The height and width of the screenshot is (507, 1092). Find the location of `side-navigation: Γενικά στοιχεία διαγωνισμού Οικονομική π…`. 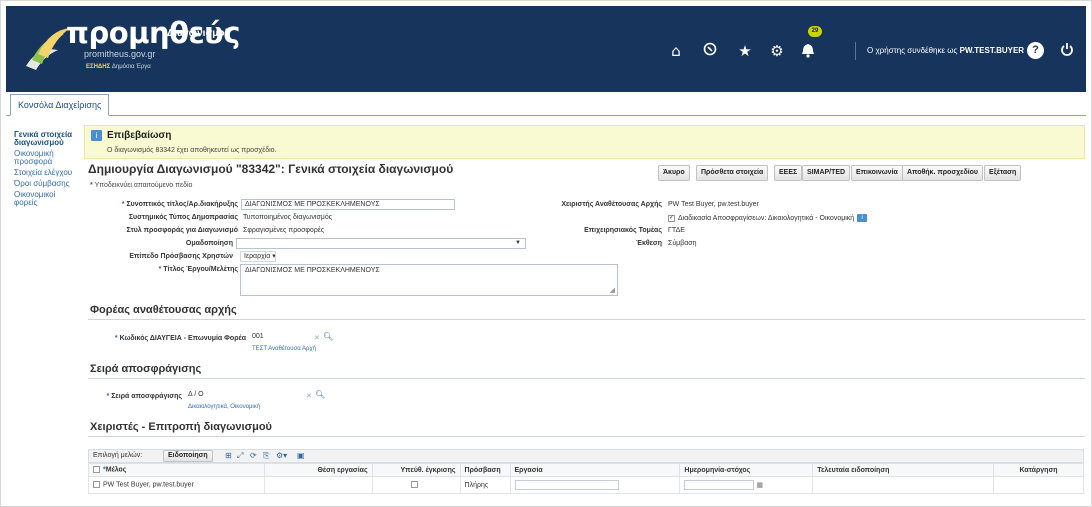

side-navigation: Γενικά στοιχεία διαγωνισμού Οικονομική π… is located at coordinates (46, 170).